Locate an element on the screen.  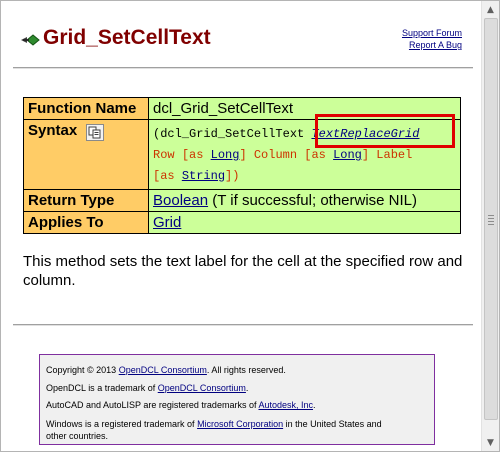
footer-text: OpenDCL is a trademark of is located at coordinates (102, 387).